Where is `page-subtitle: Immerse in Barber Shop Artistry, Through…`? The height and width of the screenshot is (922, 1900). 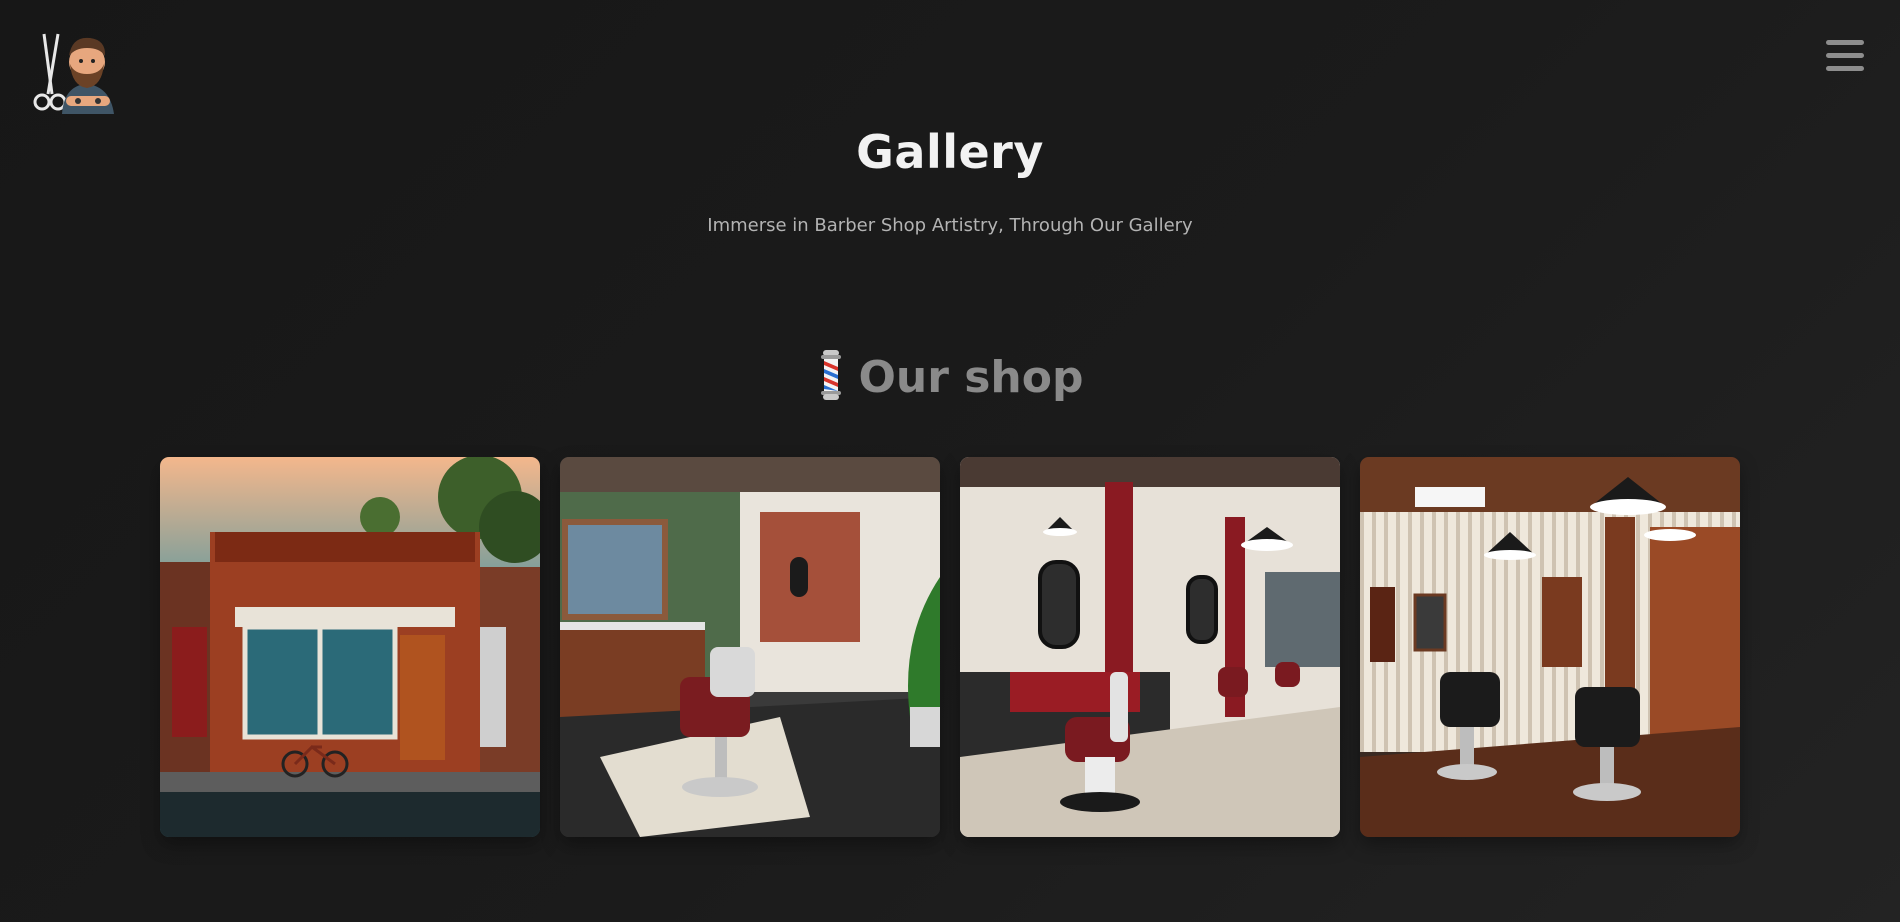 page-subtitle: Immerse in Barber Shop Artistry, Through… is located at coordinates (950, 225).